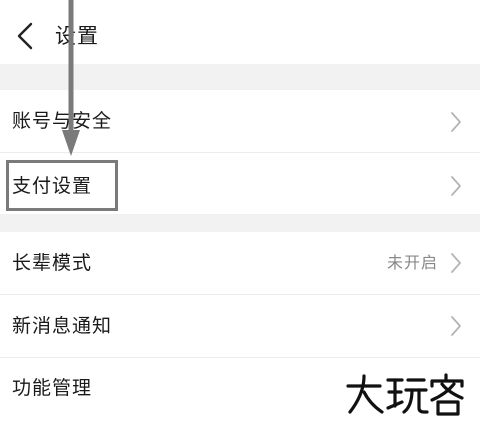 This screenshot has height=423, width=480. I want to click on arrow-down-icon, so click(71, 78).